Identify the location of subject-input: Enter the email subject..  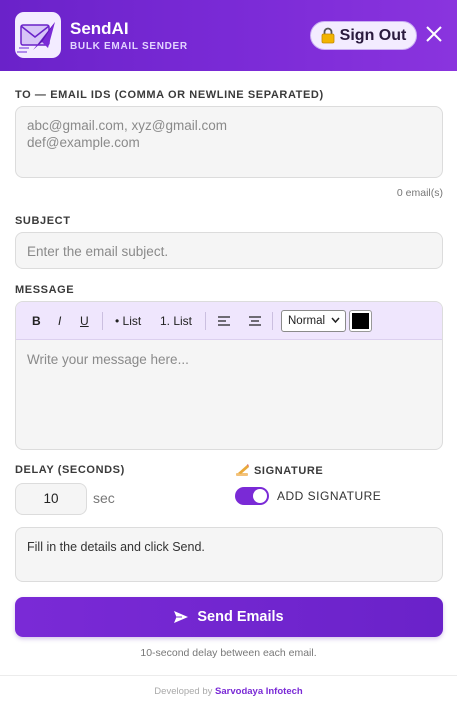
(229, 250).